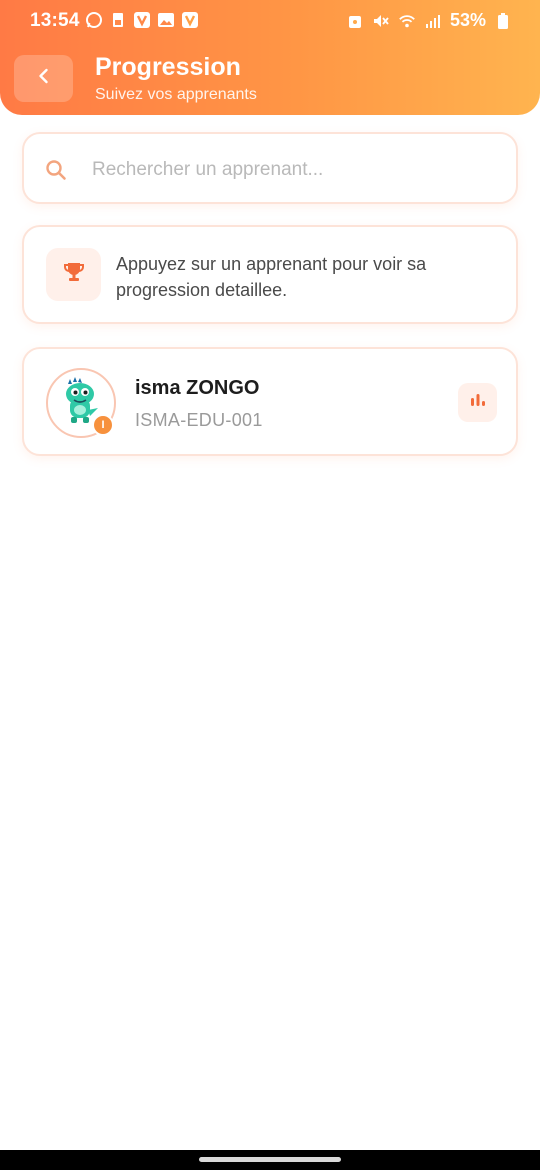 Image resolution: width=540 pixels, height=1170 pixels. Describe the element at coordinates (292, 170) in the screenshot. I see `search-input` at that location.